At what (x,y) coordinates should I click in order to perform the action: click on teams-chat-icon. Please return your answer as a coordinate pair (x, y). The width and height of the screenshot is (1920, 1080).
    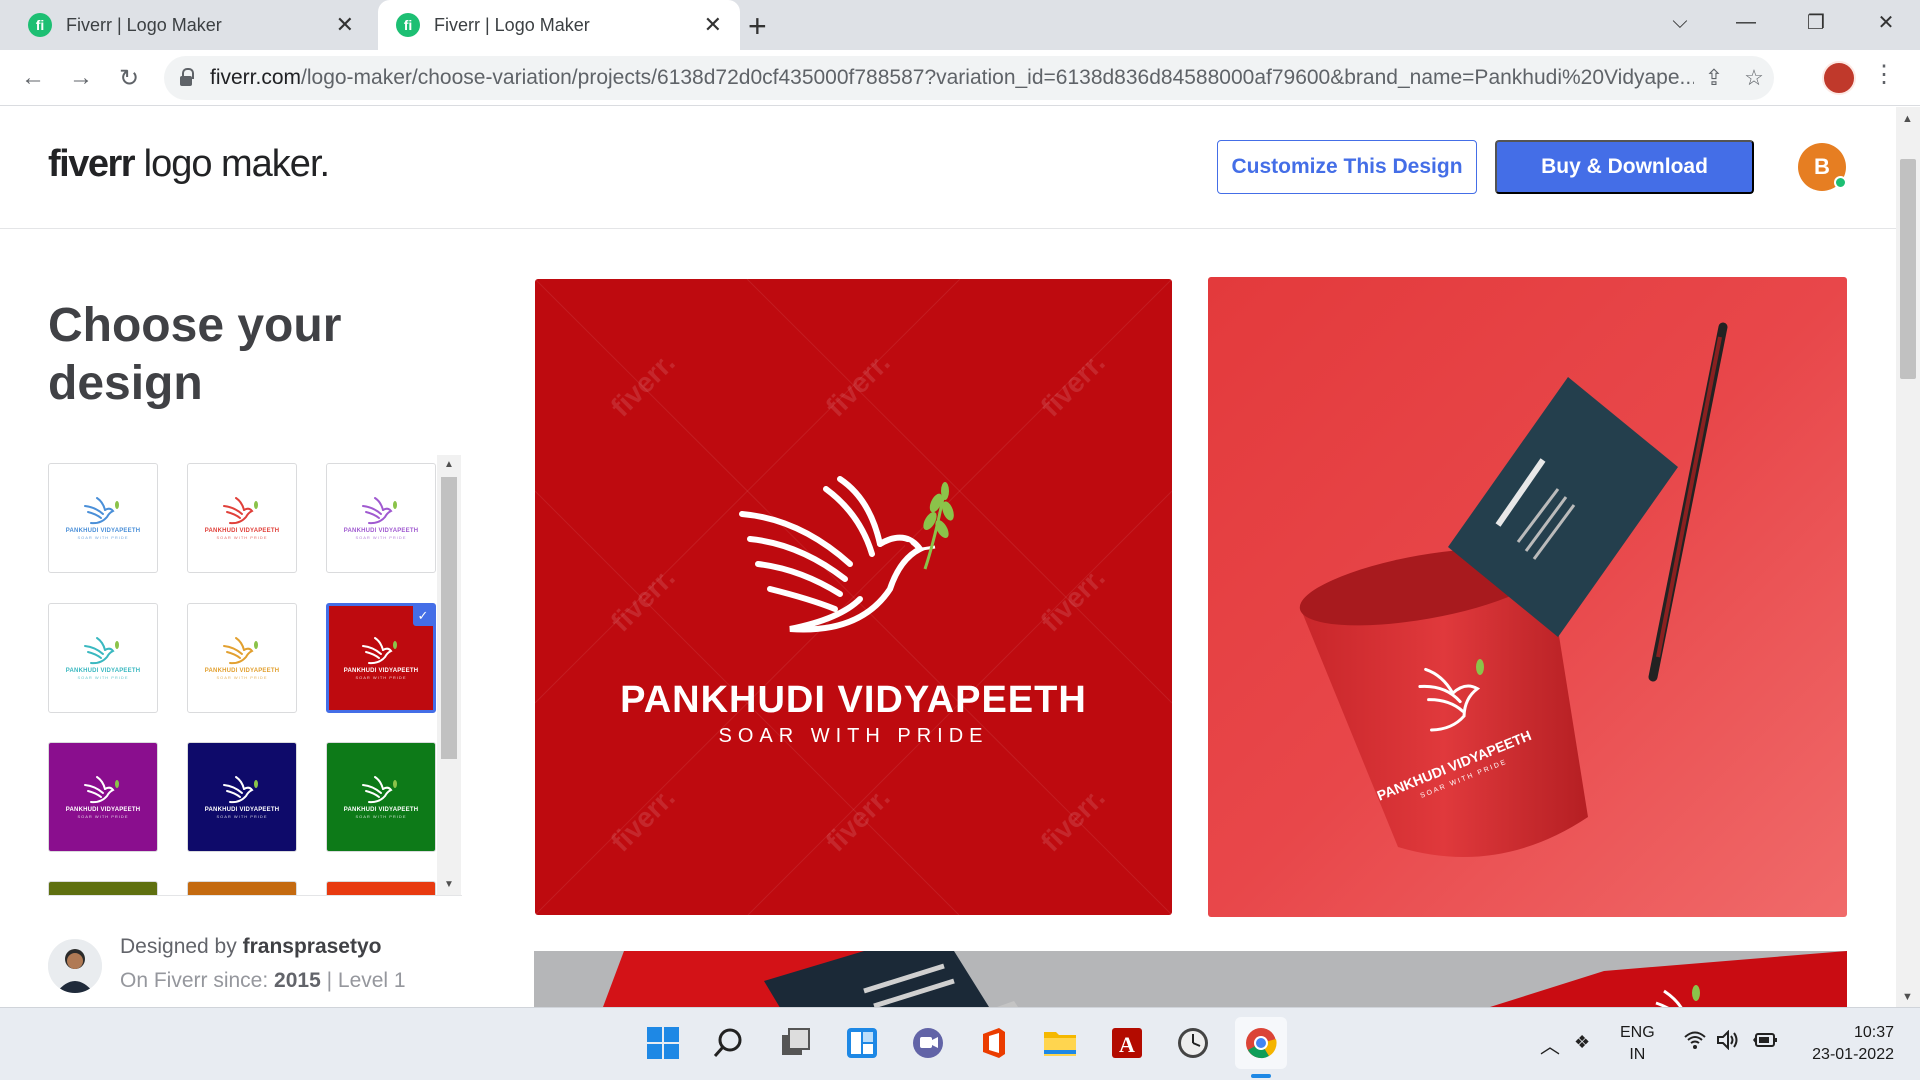
    Looking at the image, I should click on (928, 1043).